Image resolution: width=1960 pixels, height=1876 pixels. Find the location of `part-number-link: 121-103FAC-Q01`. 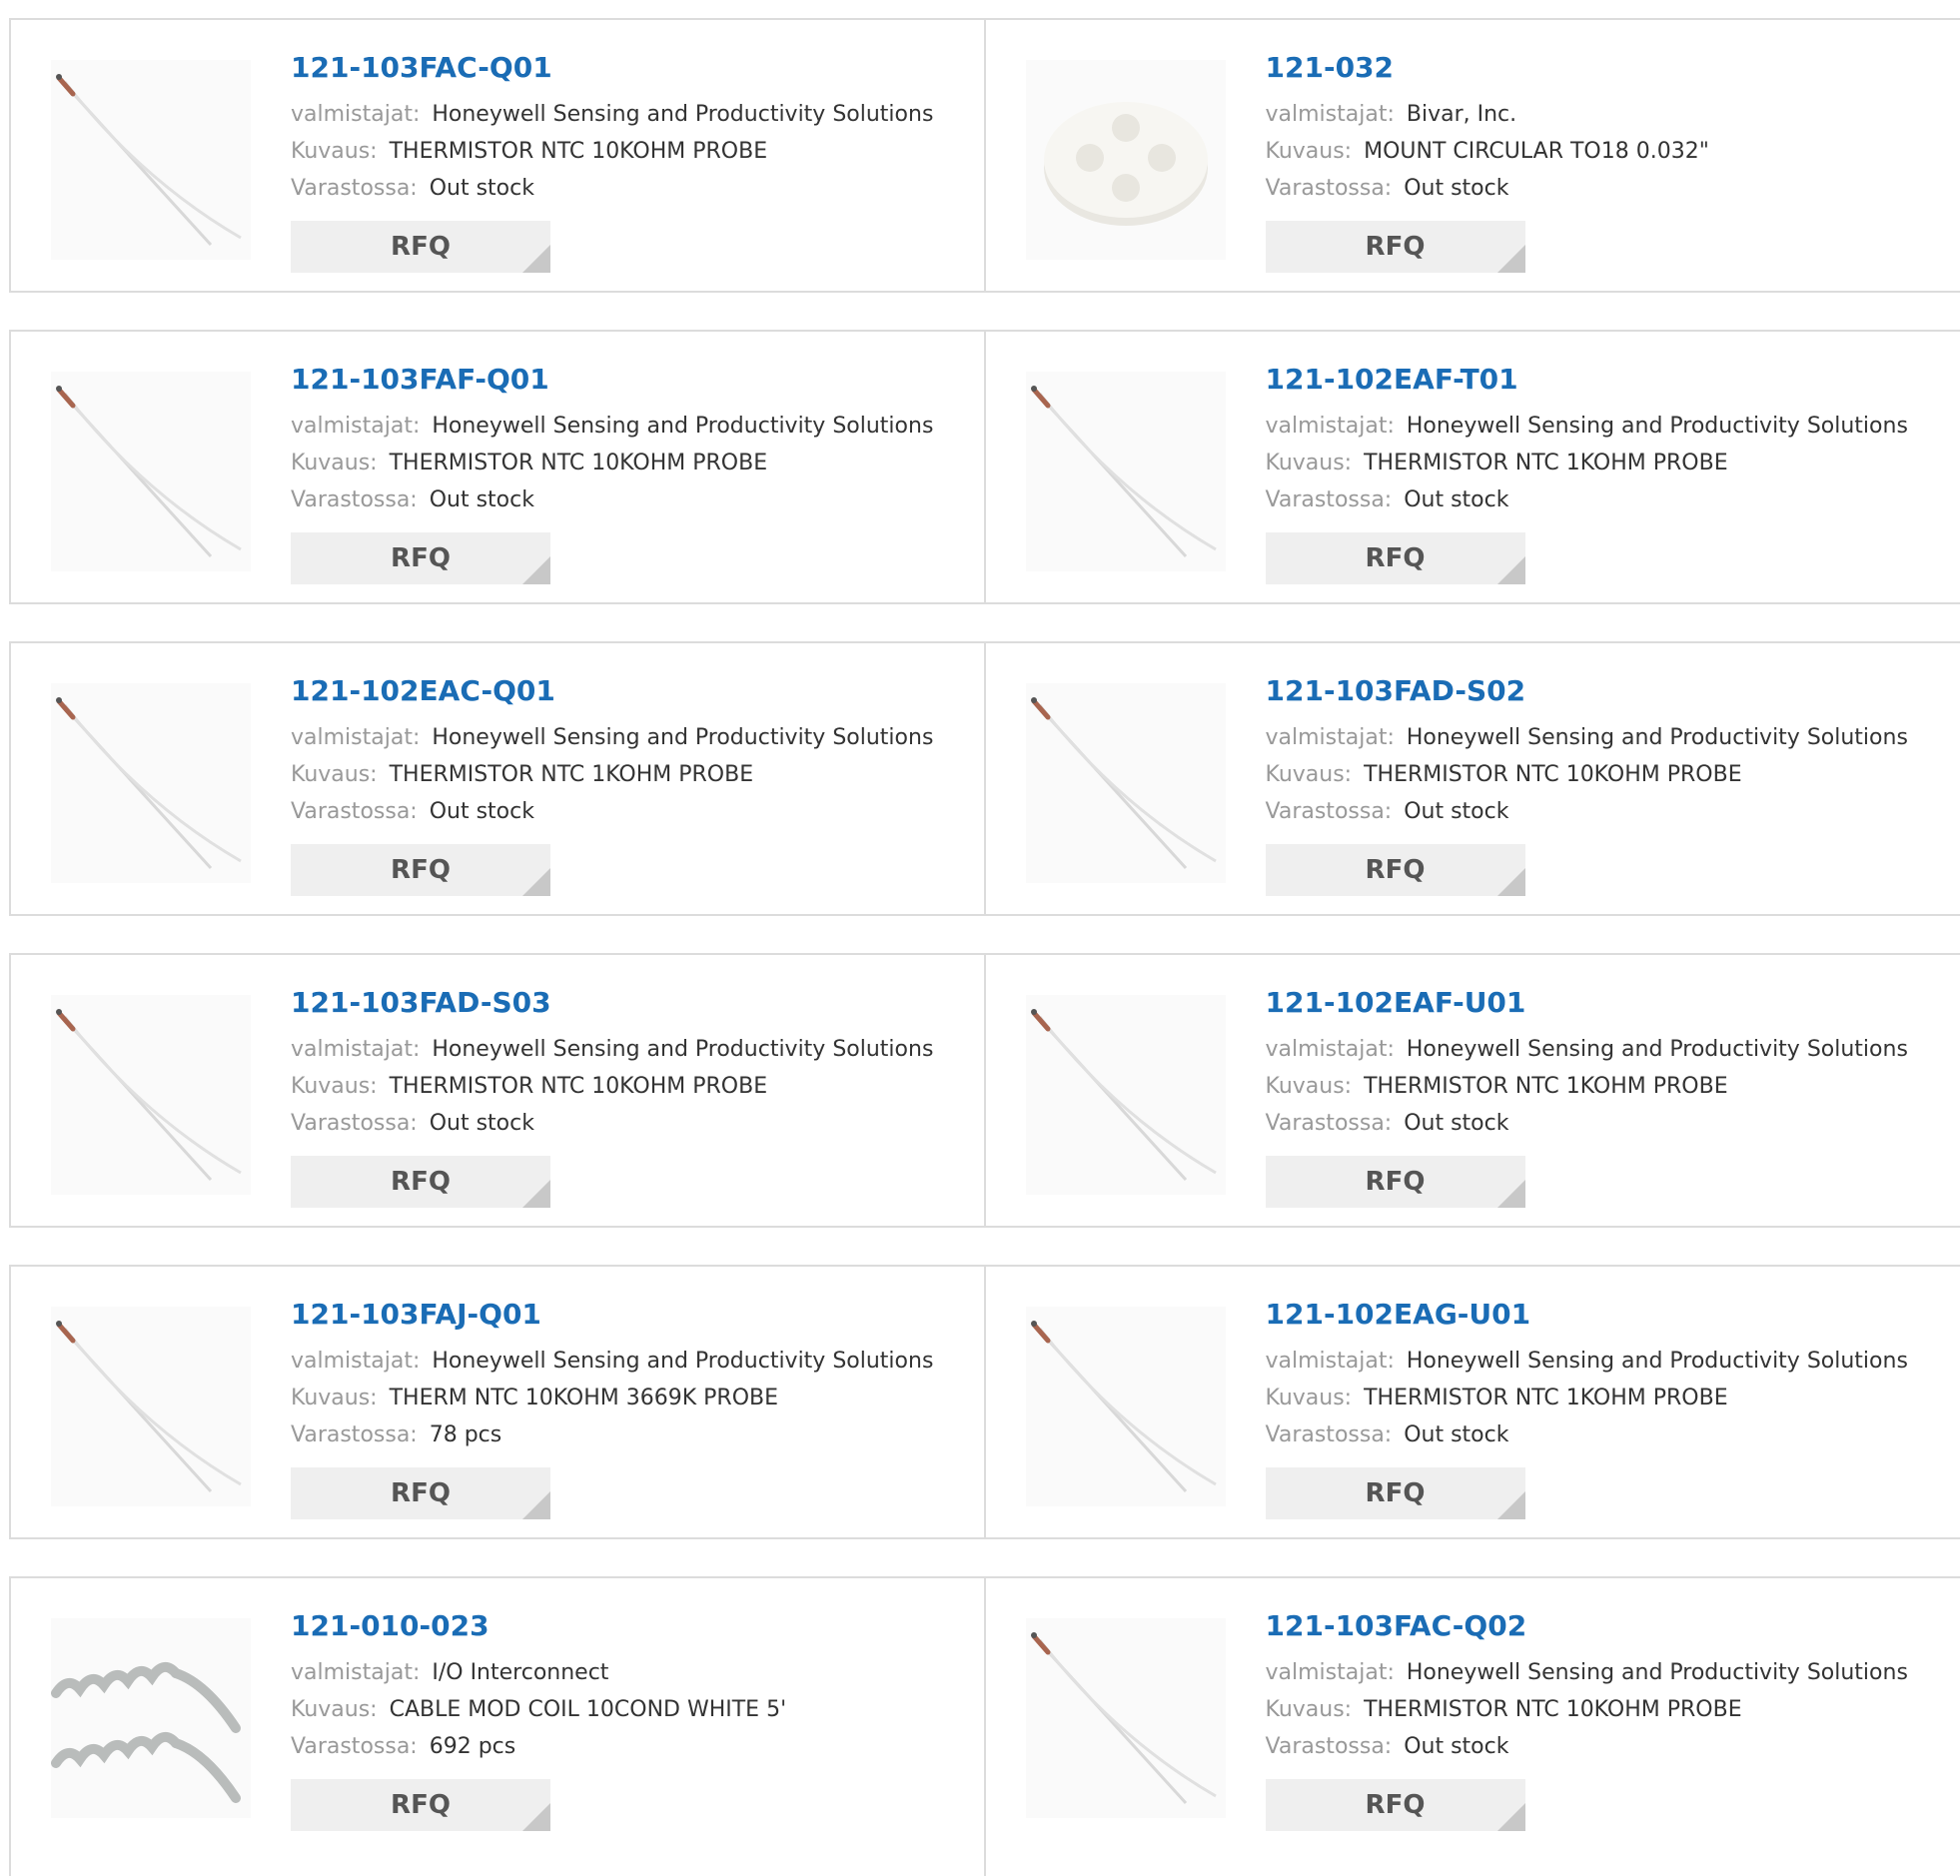

part-number-link: 121-103FAC-Q01 is located at coordinates (612, 68).